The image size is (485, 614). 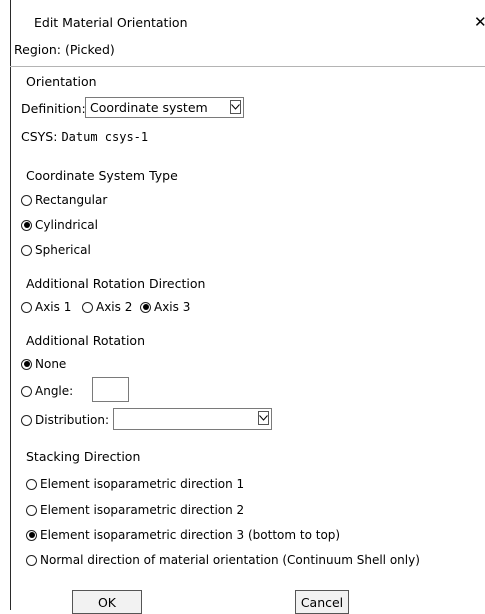 I want to click on additional-rotation-heading: Additional Rotation, so click(x=86, y=340).